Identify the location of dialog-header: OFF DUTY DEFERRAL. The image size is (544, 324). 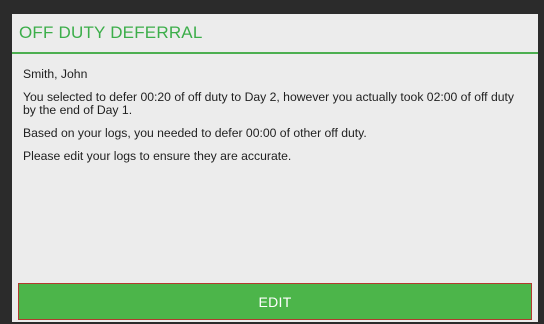
(275, 34).